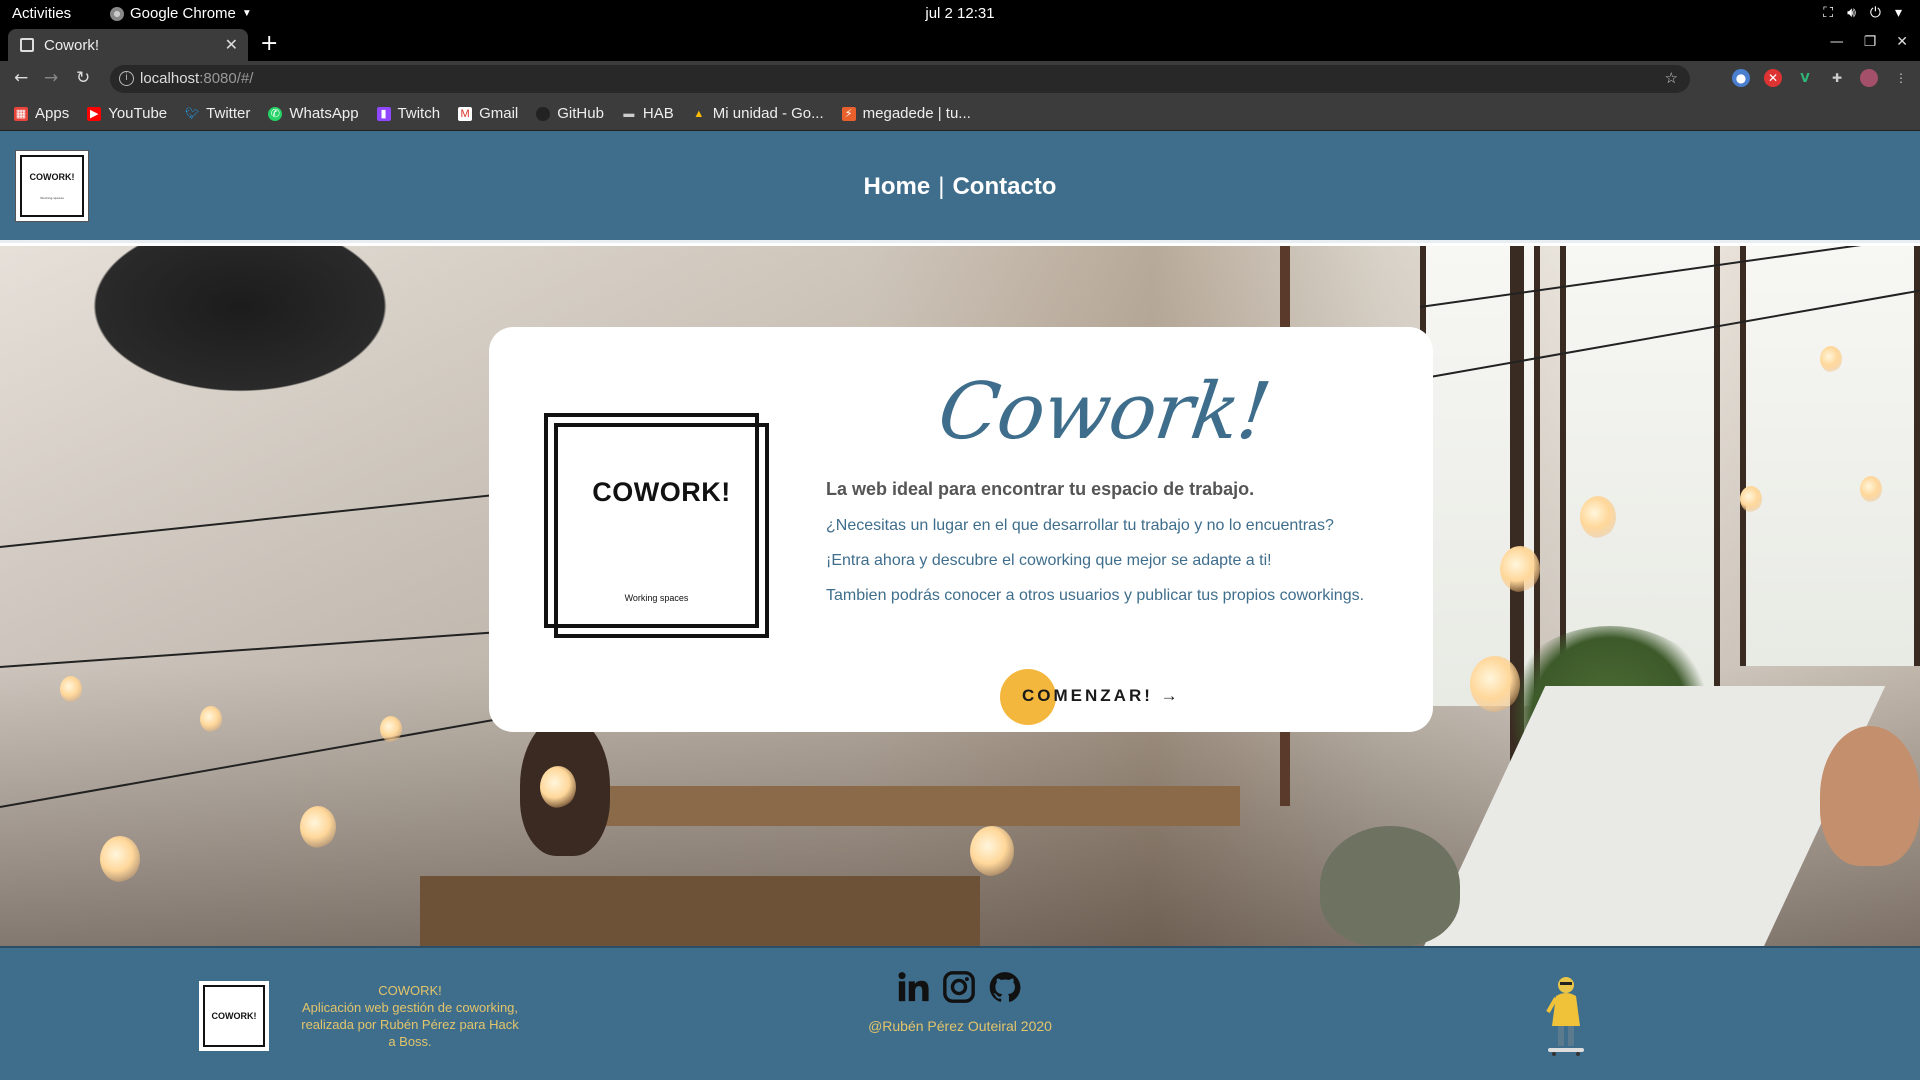 Image resolution: width=1920 pixels, height=1080 pixels. Describe the element at coordinates (1805, 78) in the screenshot. I see `vue-devtools-icon: V` at that location.